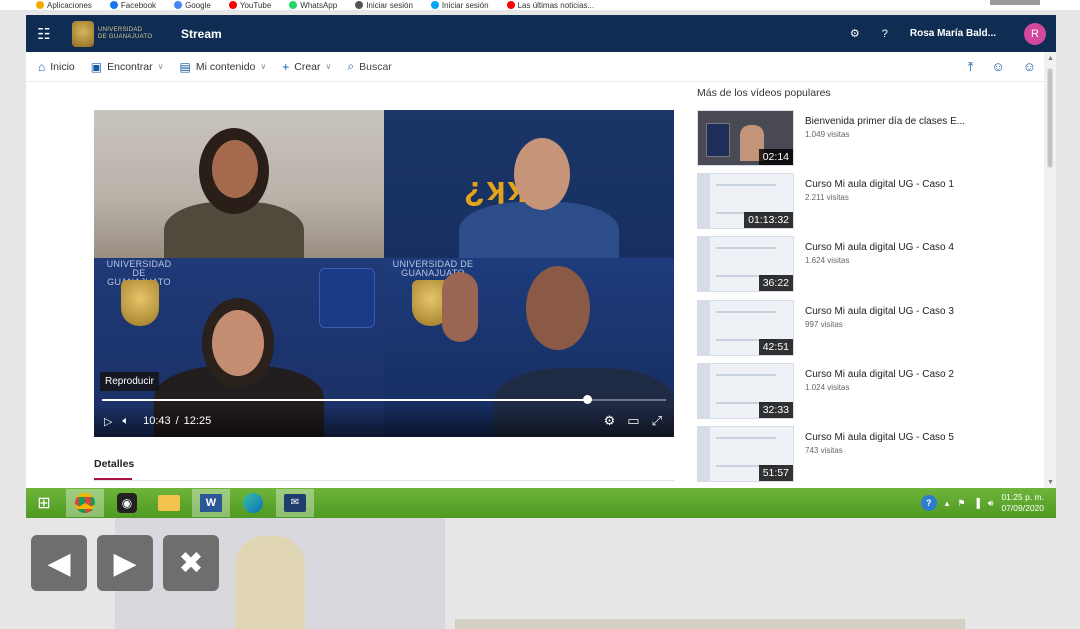 The image size is (1080, 629). Describe the element at coordinates (375, 67) in the screenshot. I see `search-input: Buscar` at that location.